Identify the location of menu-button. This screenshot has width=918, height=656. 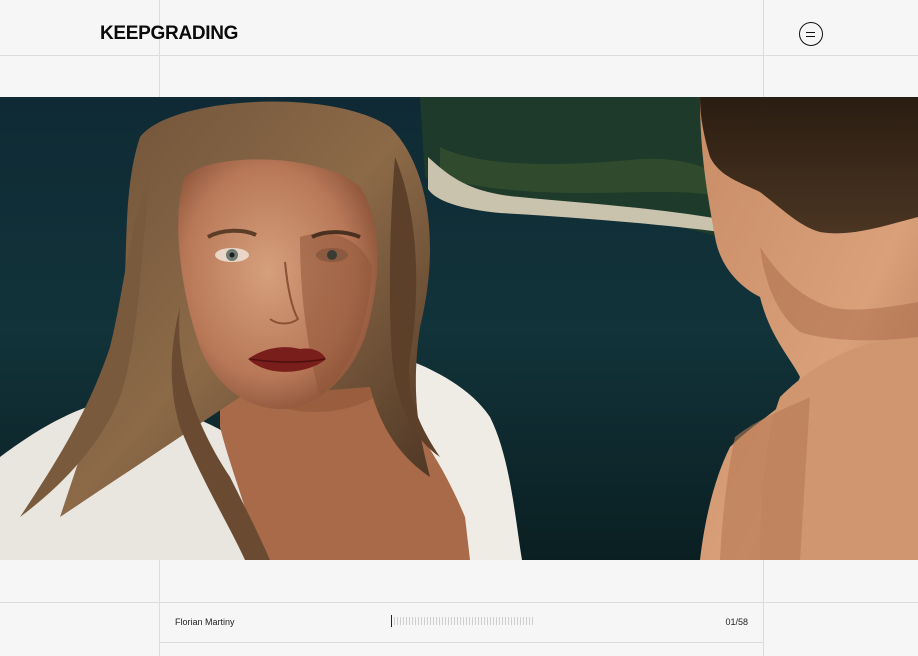
(811, 34).